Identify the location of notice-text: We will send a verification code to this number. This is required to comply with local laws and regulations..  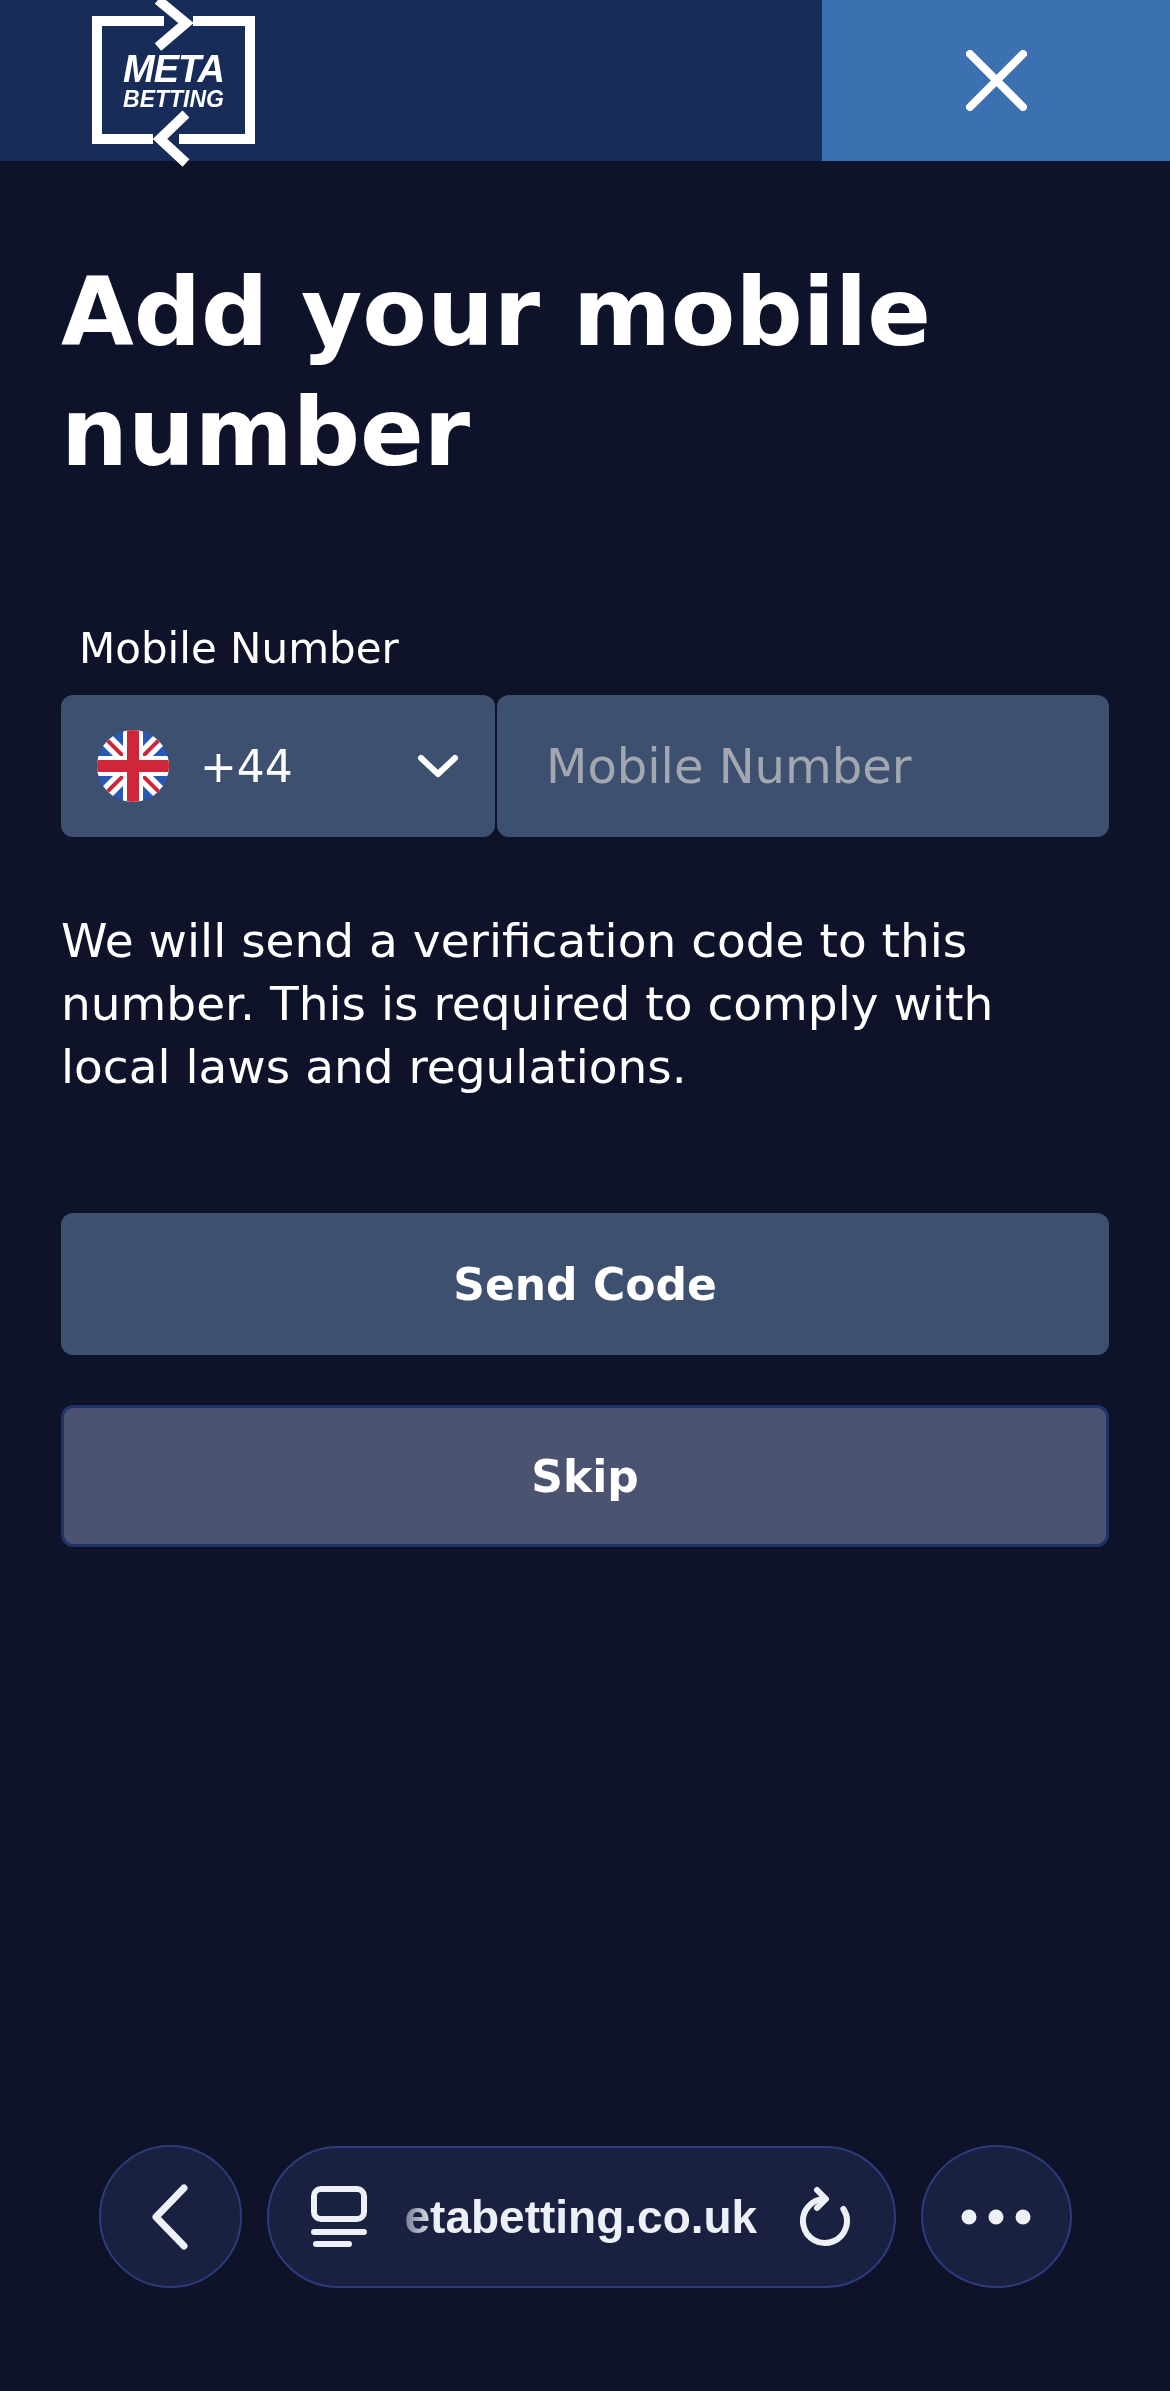
(528, 1004).